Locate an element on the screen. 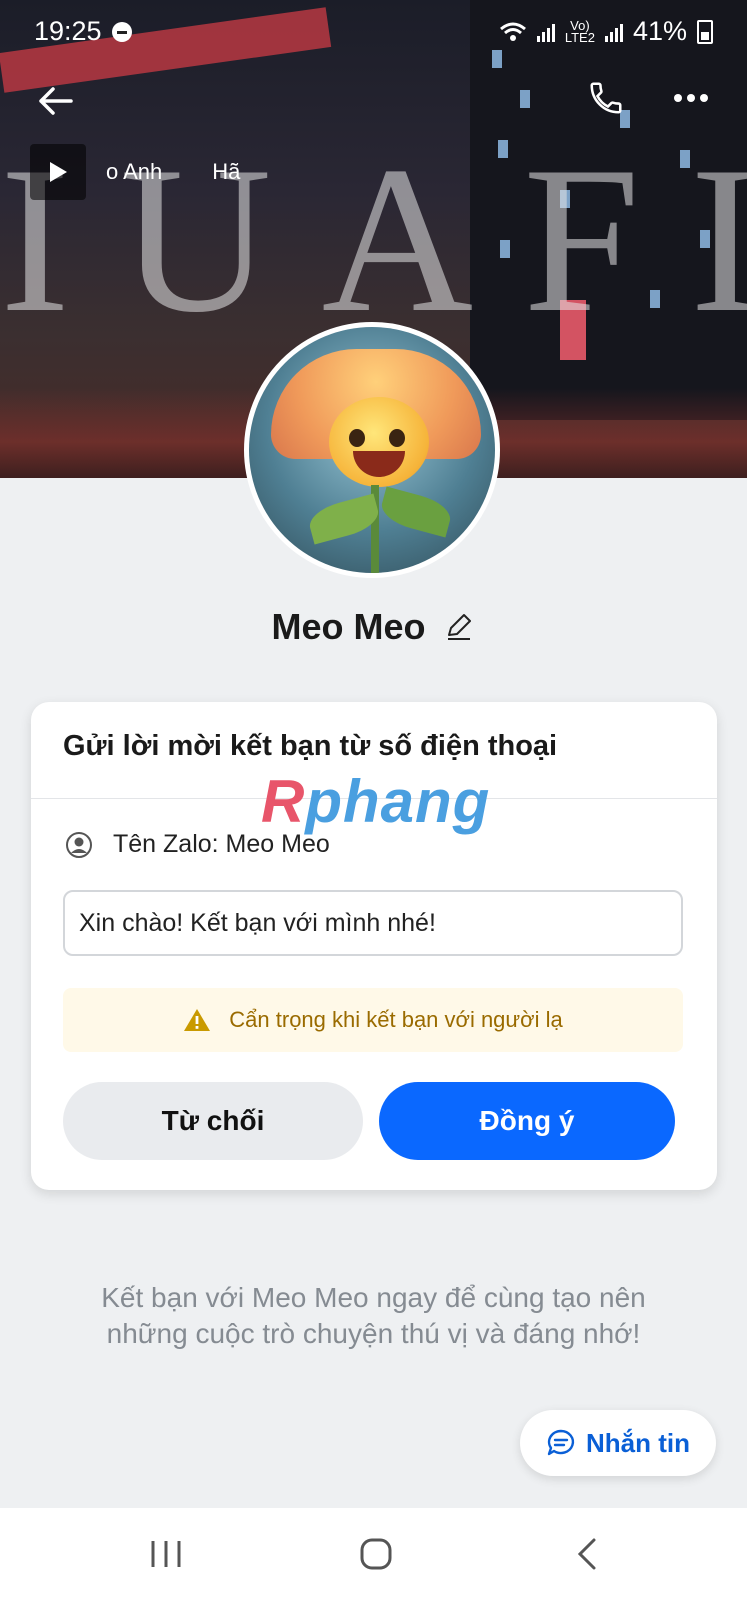 This screenshot has width=747, height=1600. more-dots-icon is located at coordinates (691, 98).